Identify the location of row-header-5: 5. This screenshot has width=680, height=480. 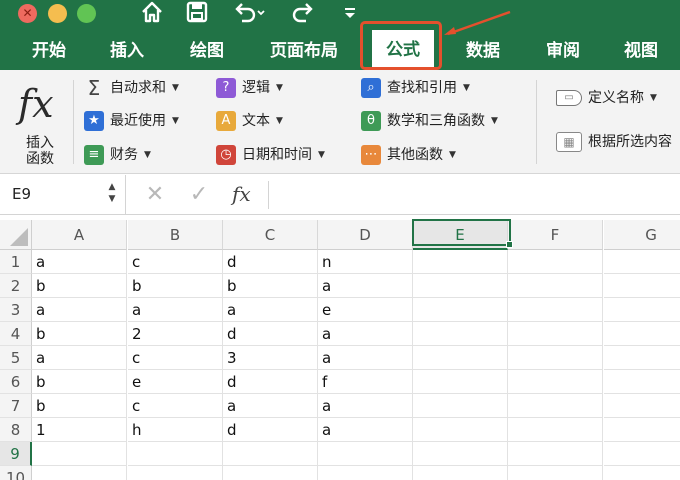
(16, 358).